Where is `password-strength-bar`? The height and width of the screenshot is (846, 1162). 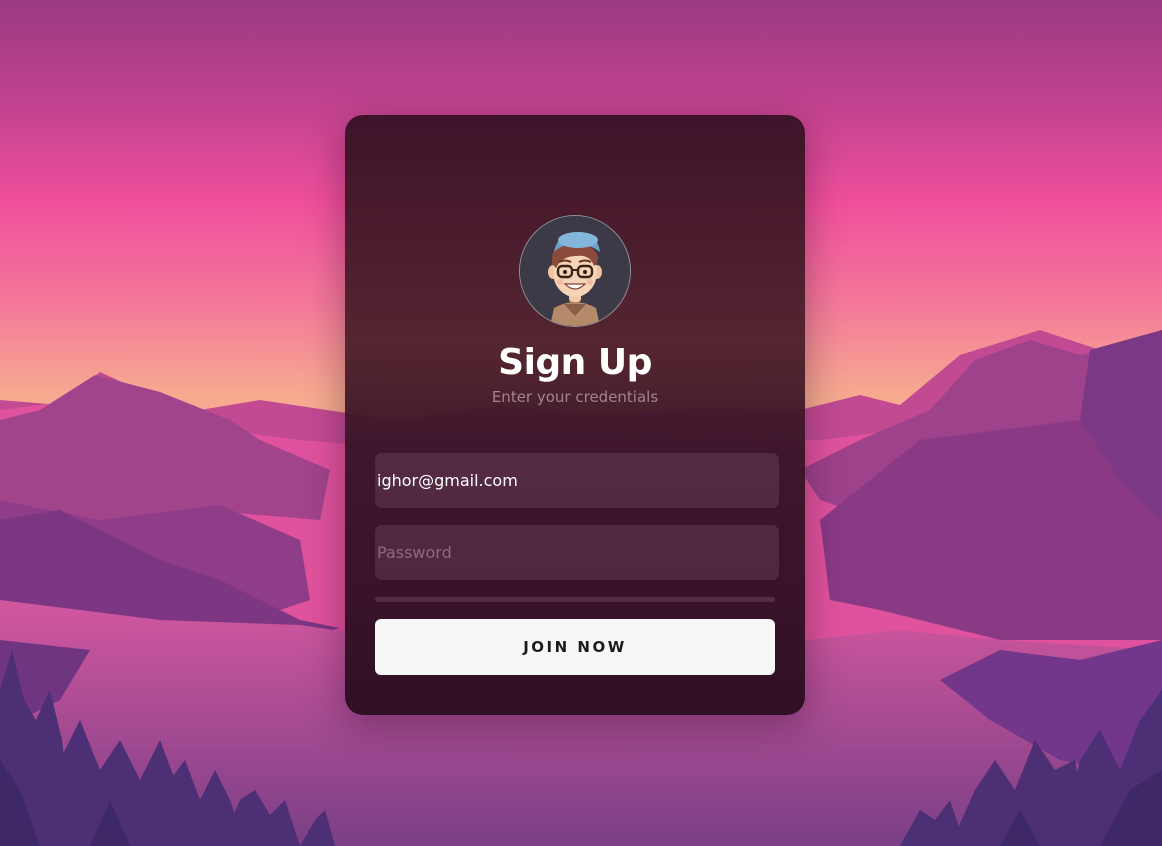
password-strength-bar is located at coordinates (575, 599).